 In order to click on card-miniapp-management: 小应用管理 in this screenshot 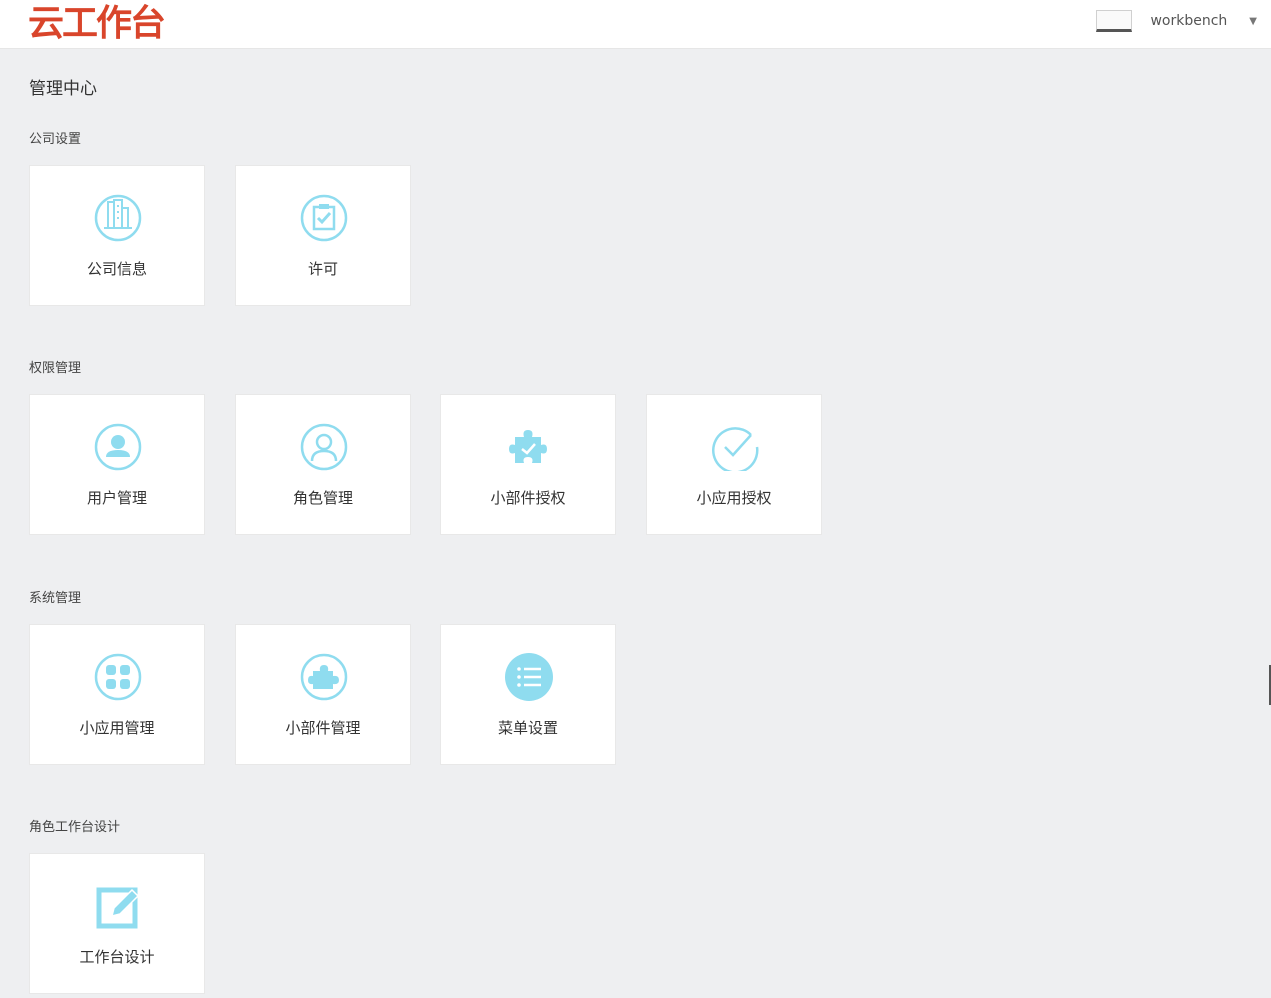, I will do `click(117, 694)`.